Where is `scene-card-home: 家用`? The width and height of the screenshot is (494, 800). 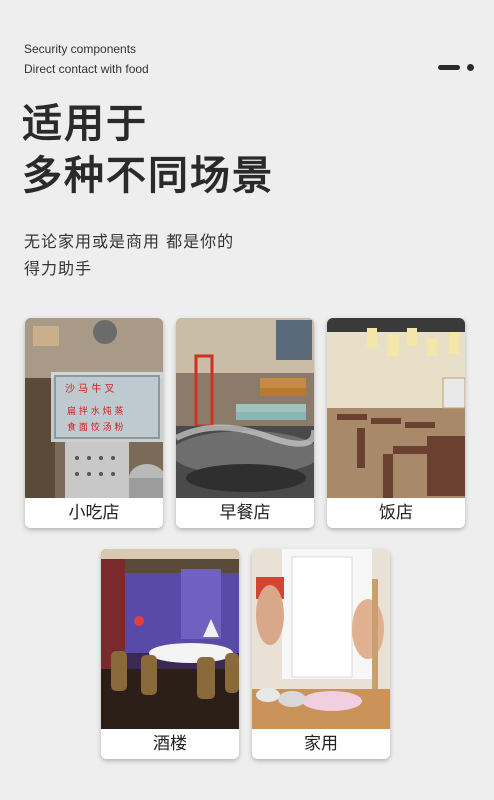 scene-card-home: 家用 is located at coordinates (321, 654).